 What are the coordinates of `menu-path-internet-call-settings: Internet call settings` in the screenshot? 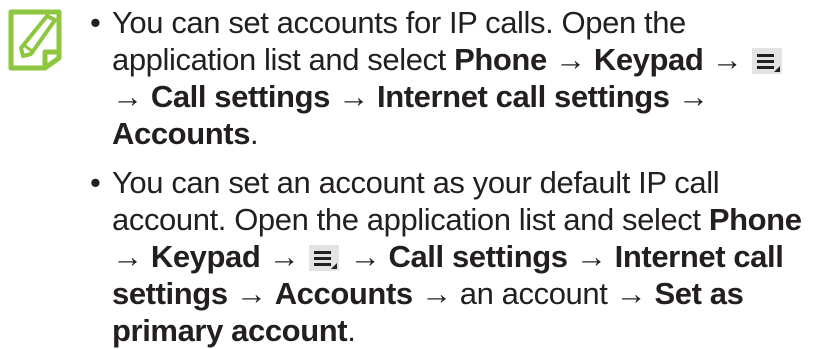 It's located at (523, 96).